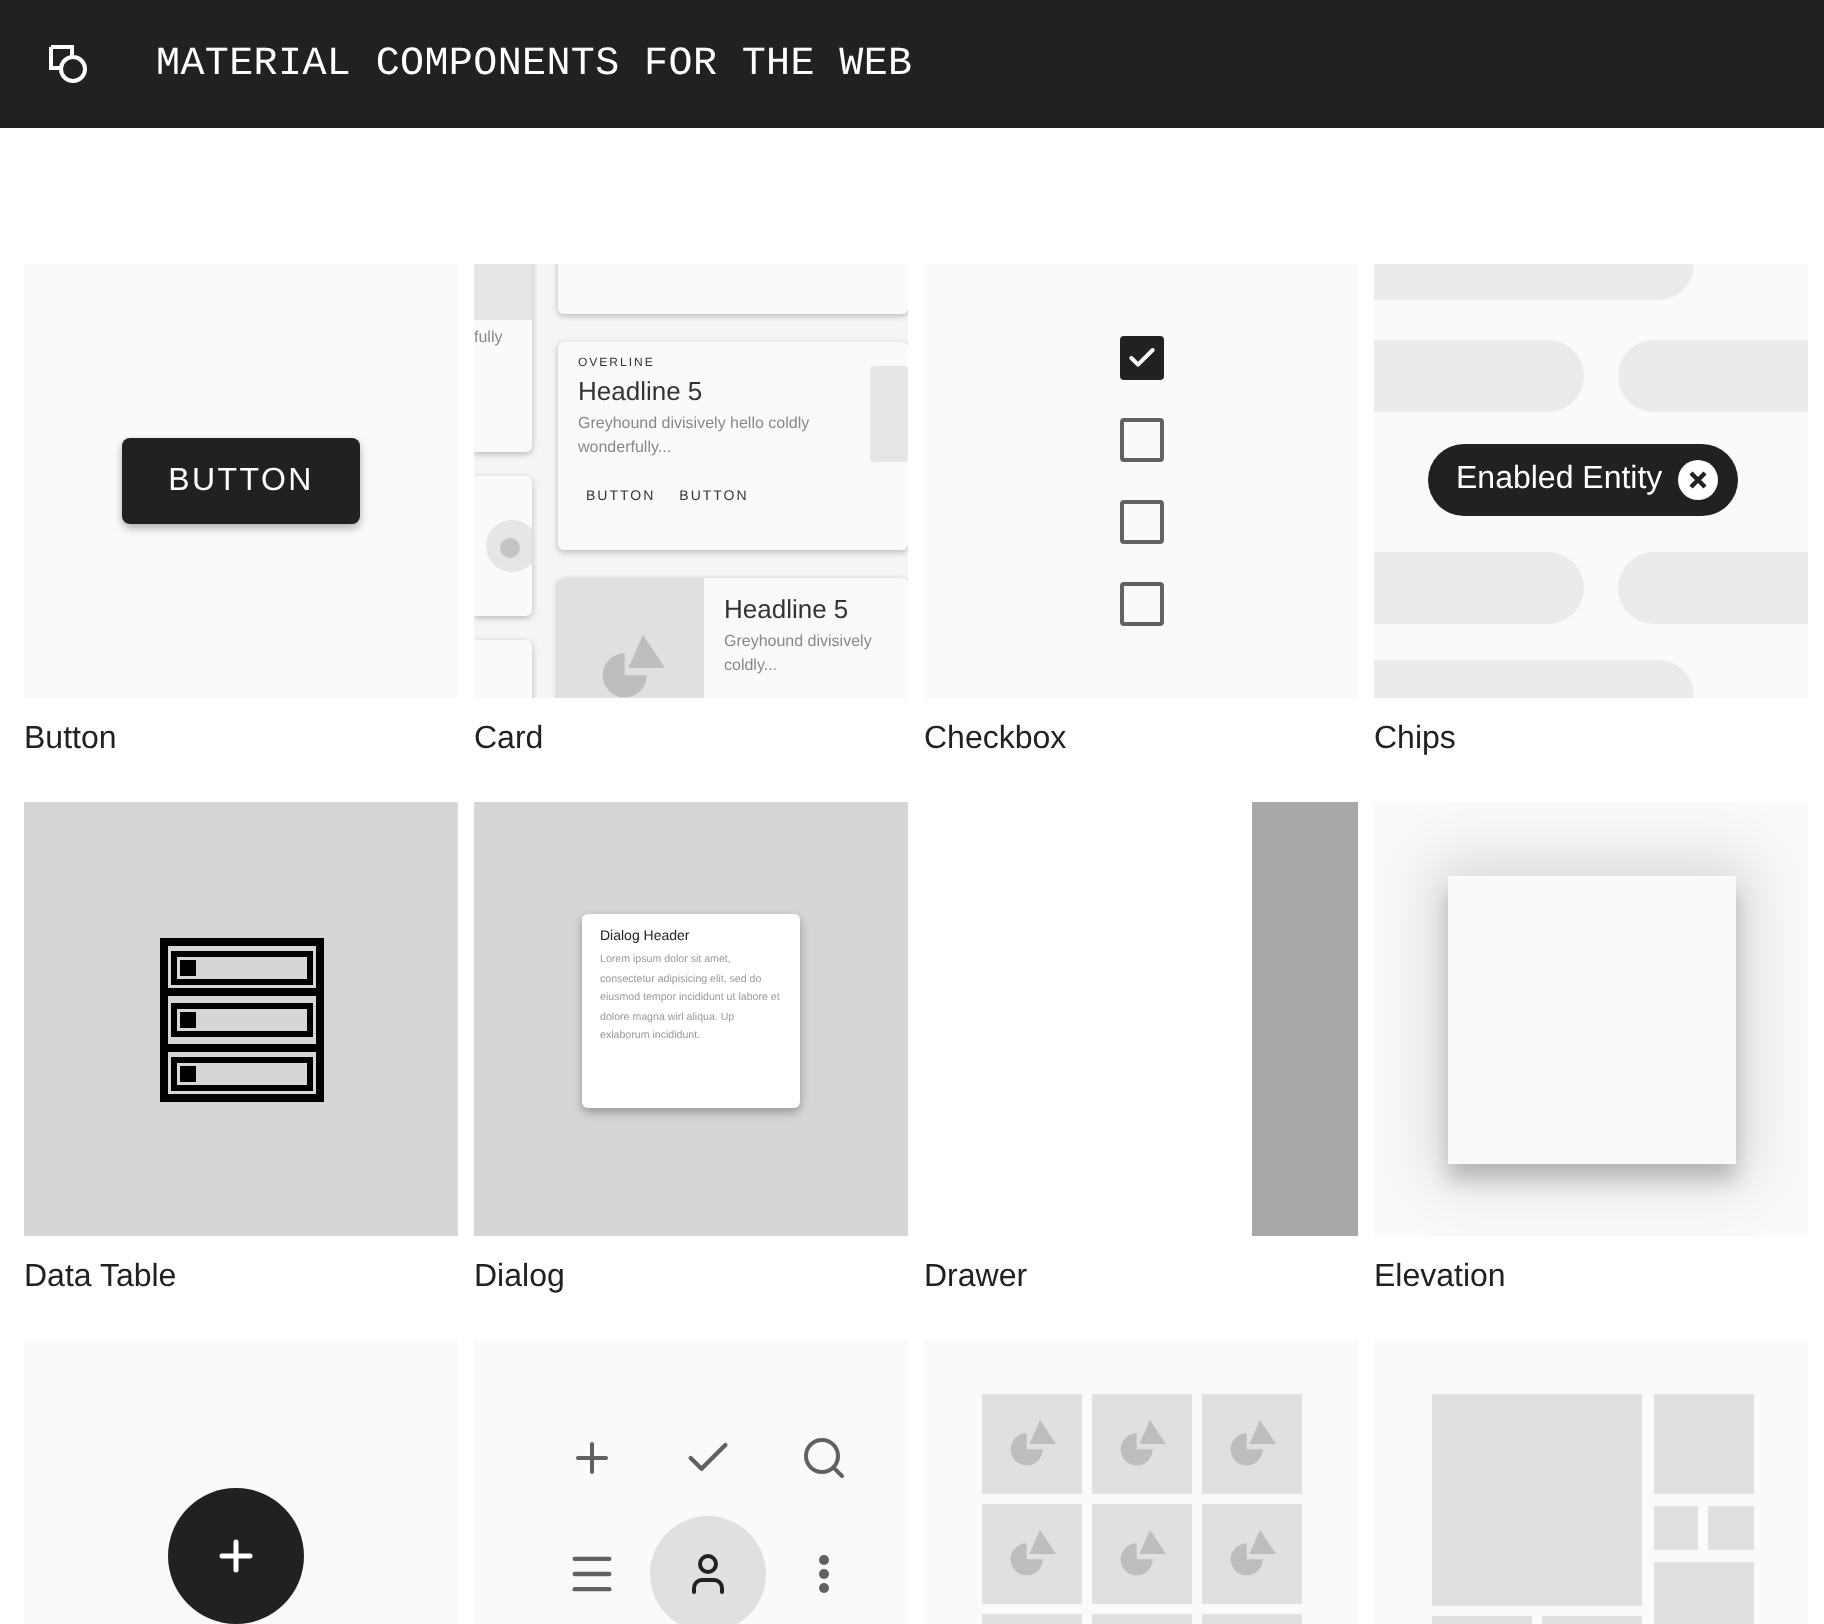  I want to click on person-button, so click(708, 1570).